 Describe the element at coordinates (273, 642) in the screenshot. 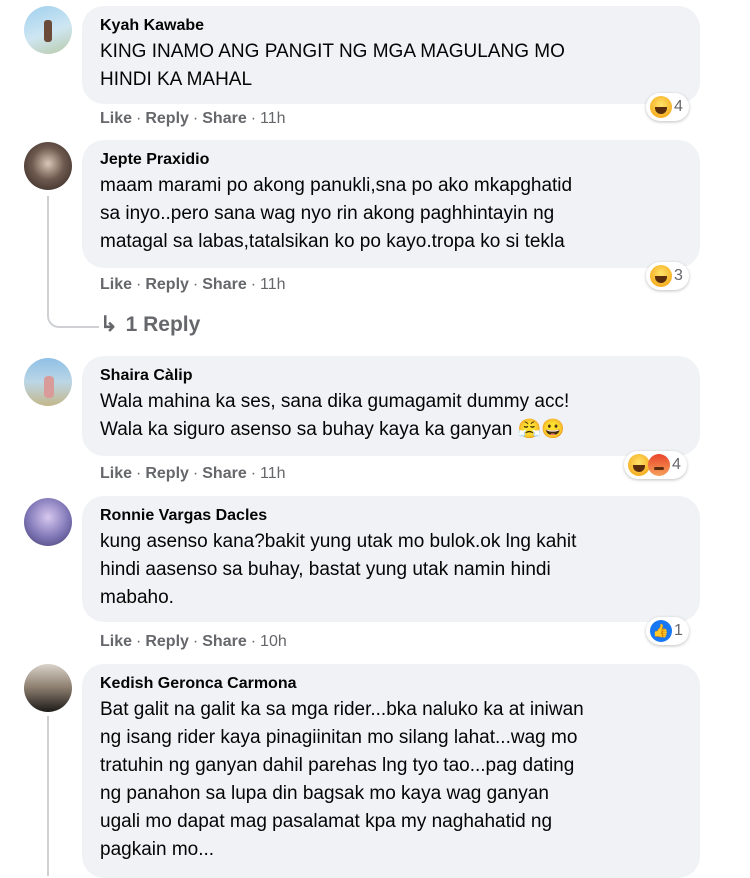

I see `timestamp: 10h` at that location.